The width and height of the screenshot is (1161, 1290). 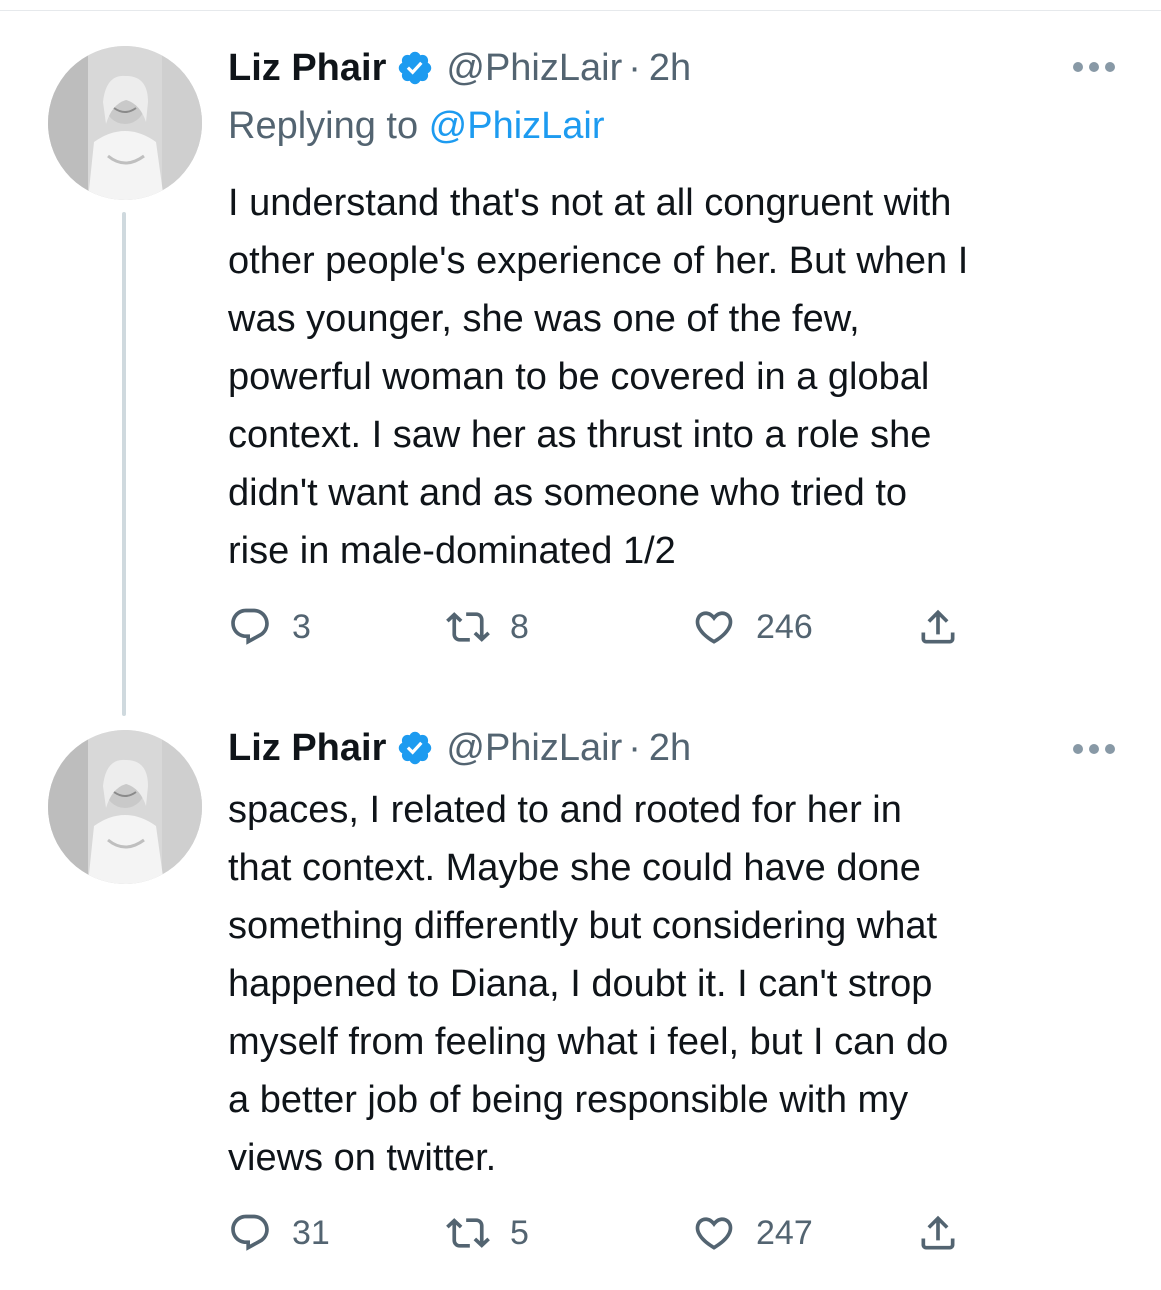 What do you see at coordinates (608, 627) in the screenshot?
I see `tweet-actions: 3 8 246` at bounding box center [608, 627].